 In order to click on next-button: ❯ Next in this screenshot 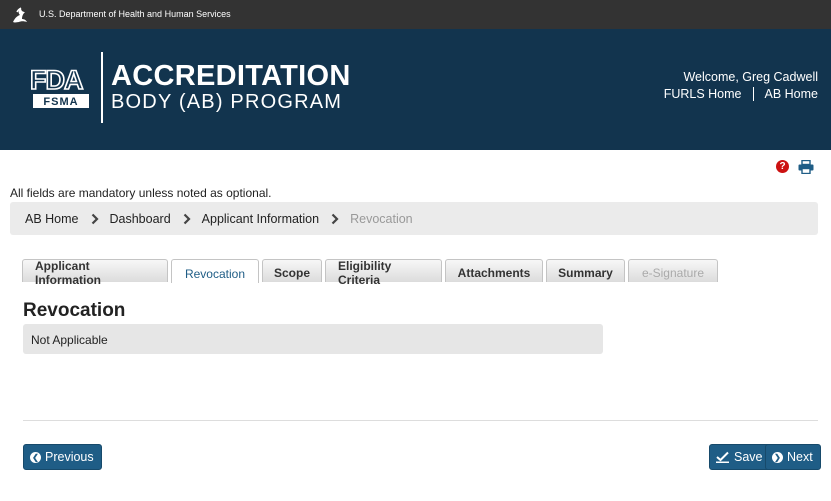, I will do `click(793, 457)`.